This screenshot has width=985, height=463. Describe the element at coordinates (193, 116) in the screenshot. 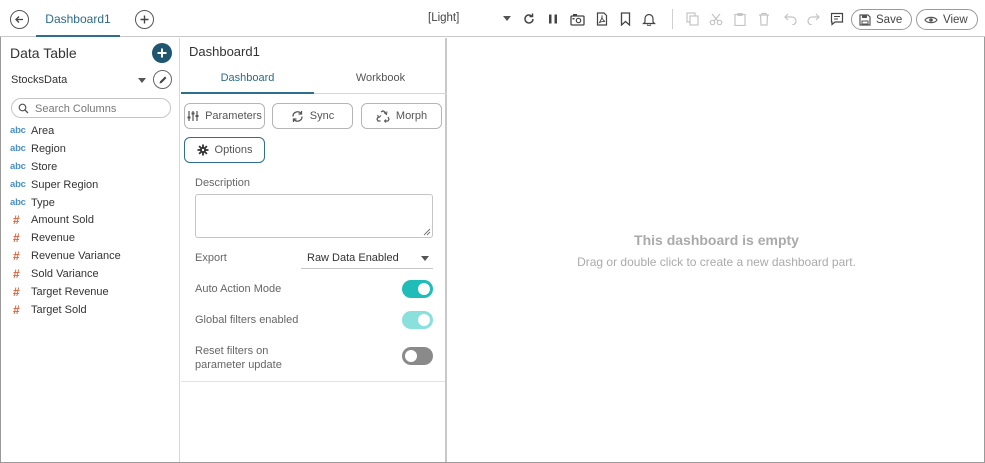

I see `sliders-icon` at that location.